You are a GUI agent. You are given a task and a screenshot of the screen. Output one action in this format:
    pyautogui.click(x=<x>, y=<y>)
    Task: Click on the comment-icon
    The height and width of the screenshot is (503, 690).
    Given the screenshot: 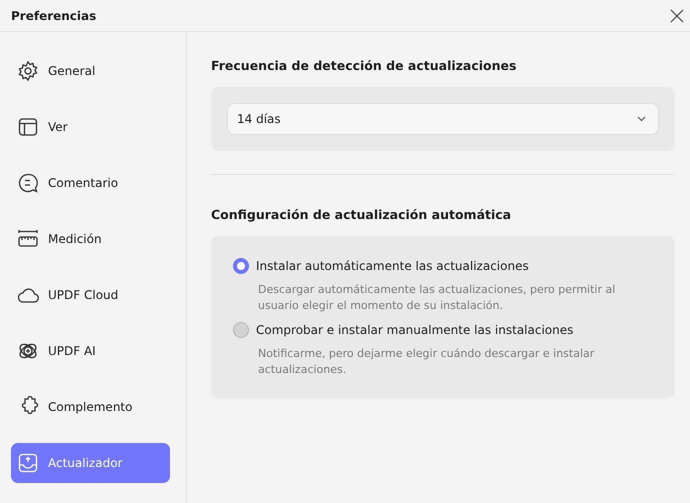 What is the action you would take?
    pyautogui.click(x=28, y=183)
    